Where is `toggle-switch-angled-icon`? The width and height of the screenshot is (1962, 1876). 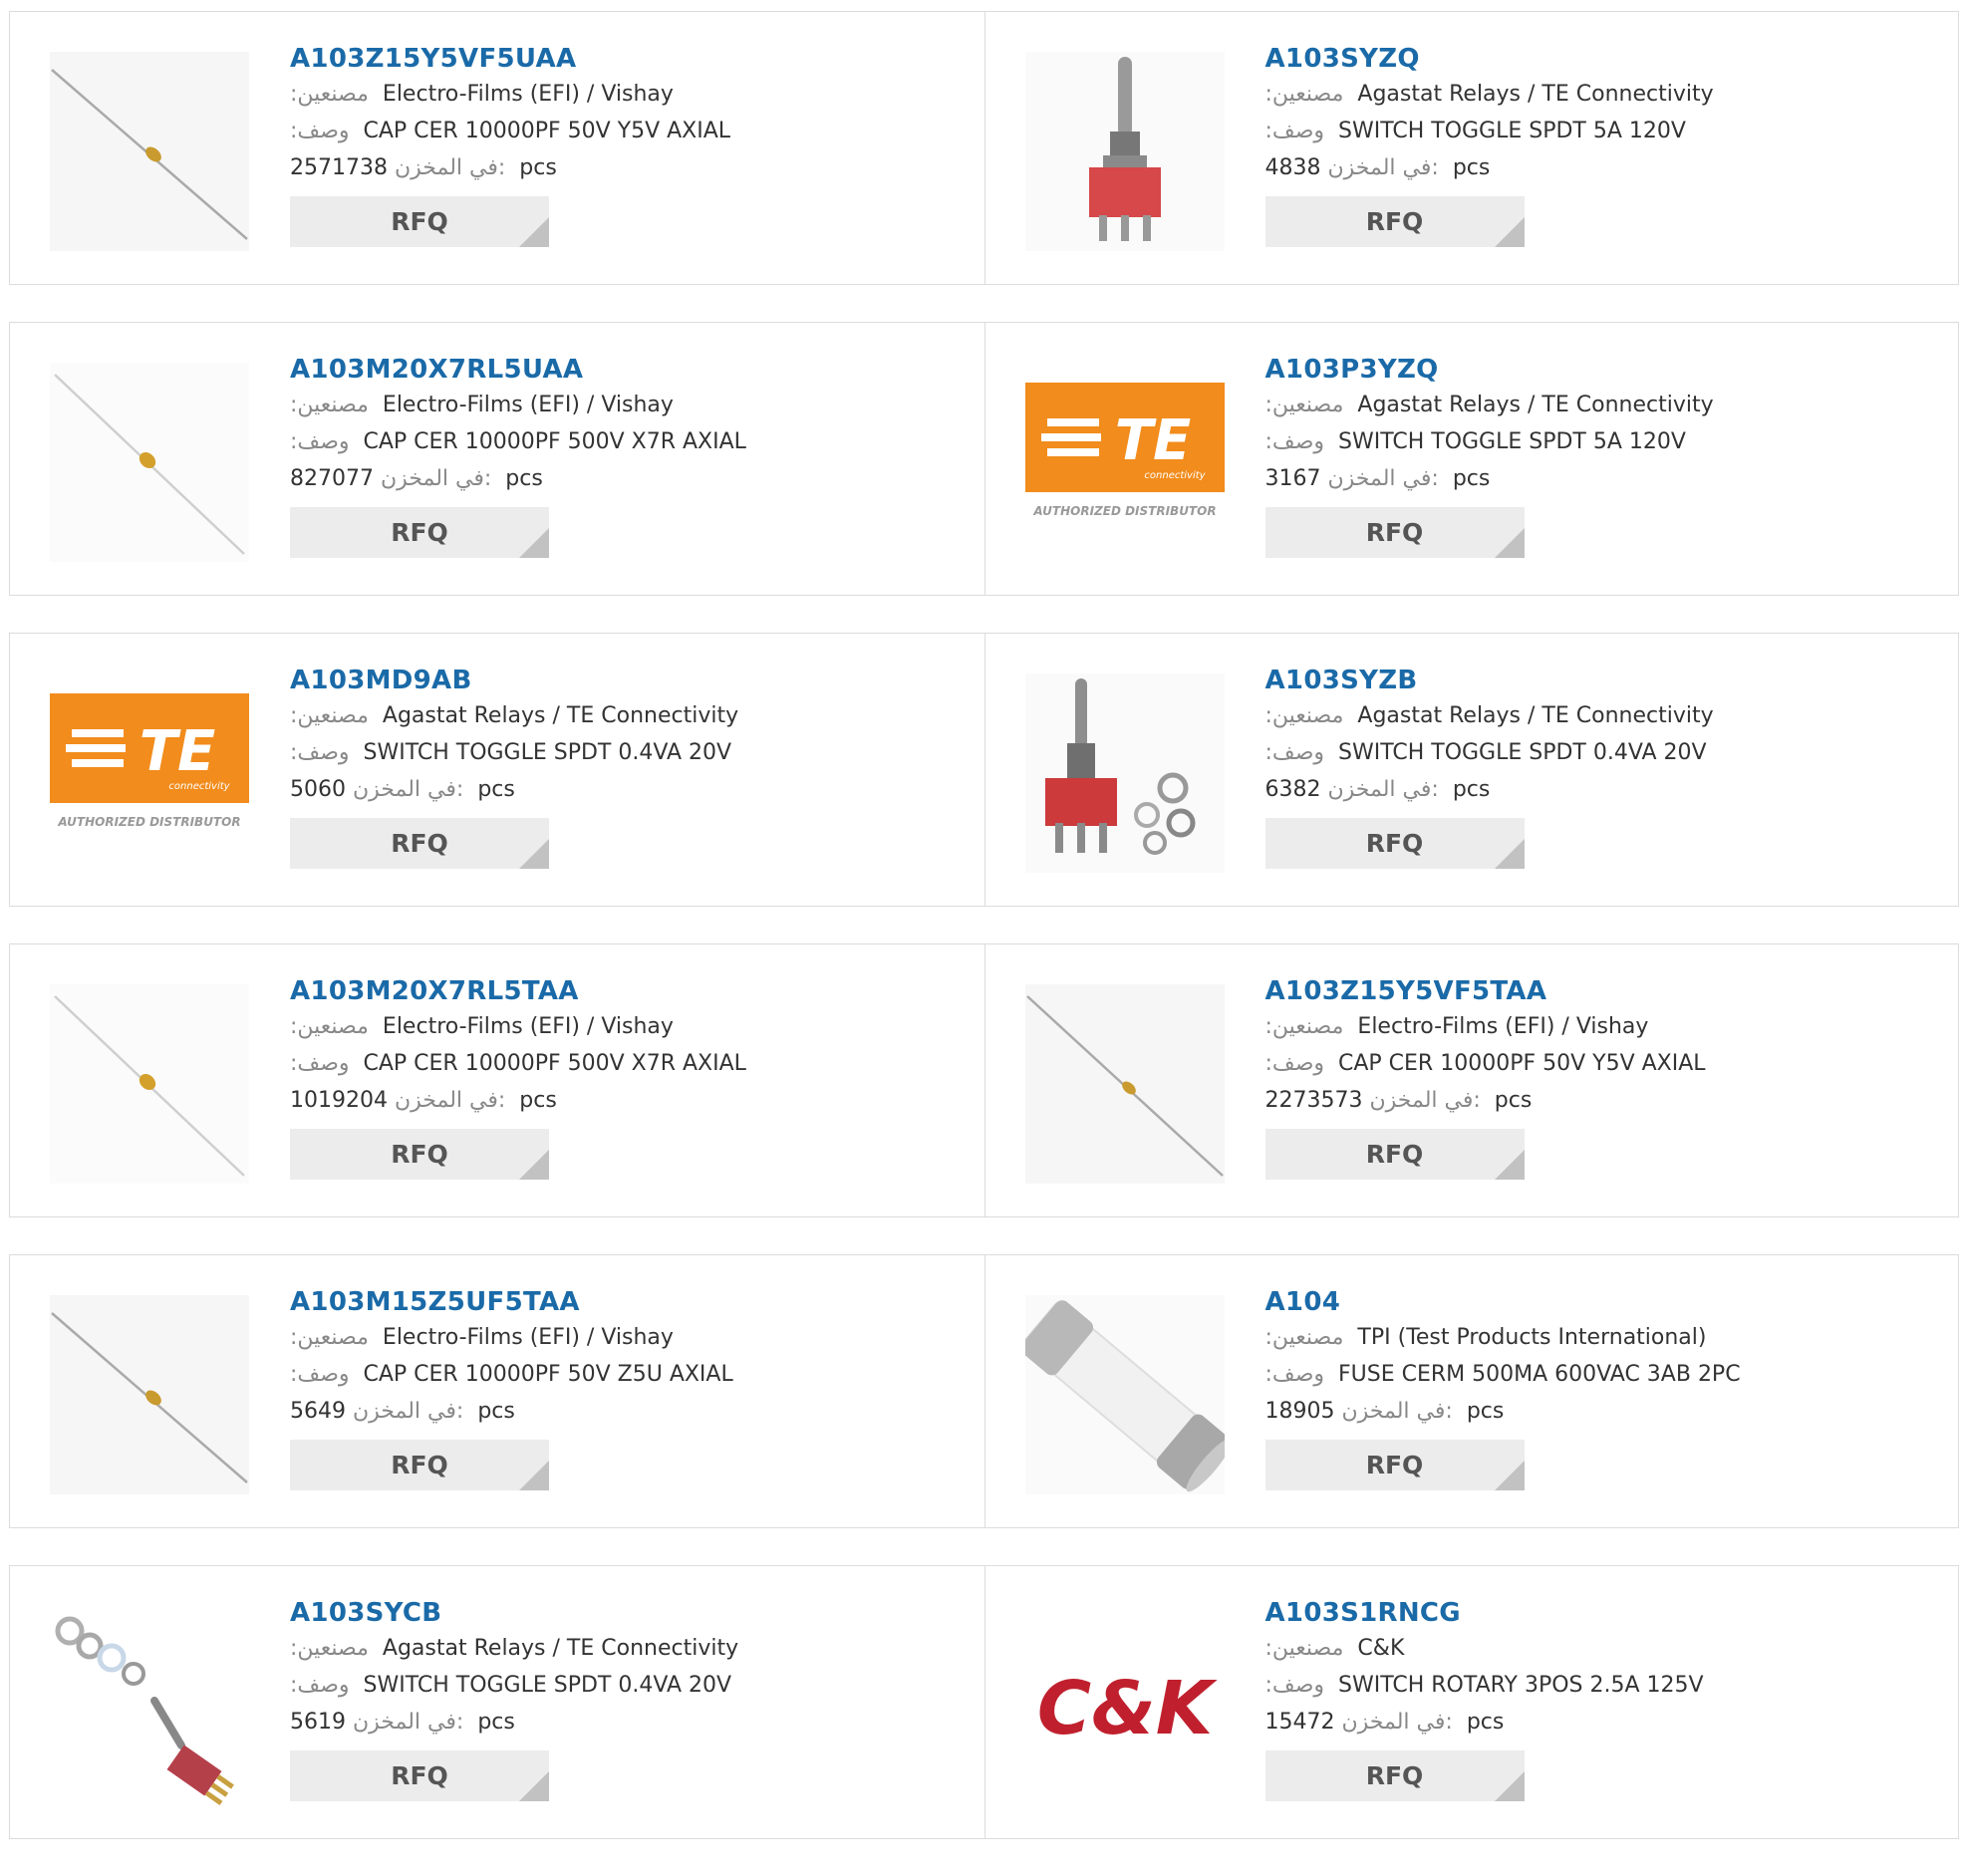 toggle-switch-angled-icon is located at coordinates (149, 1705).